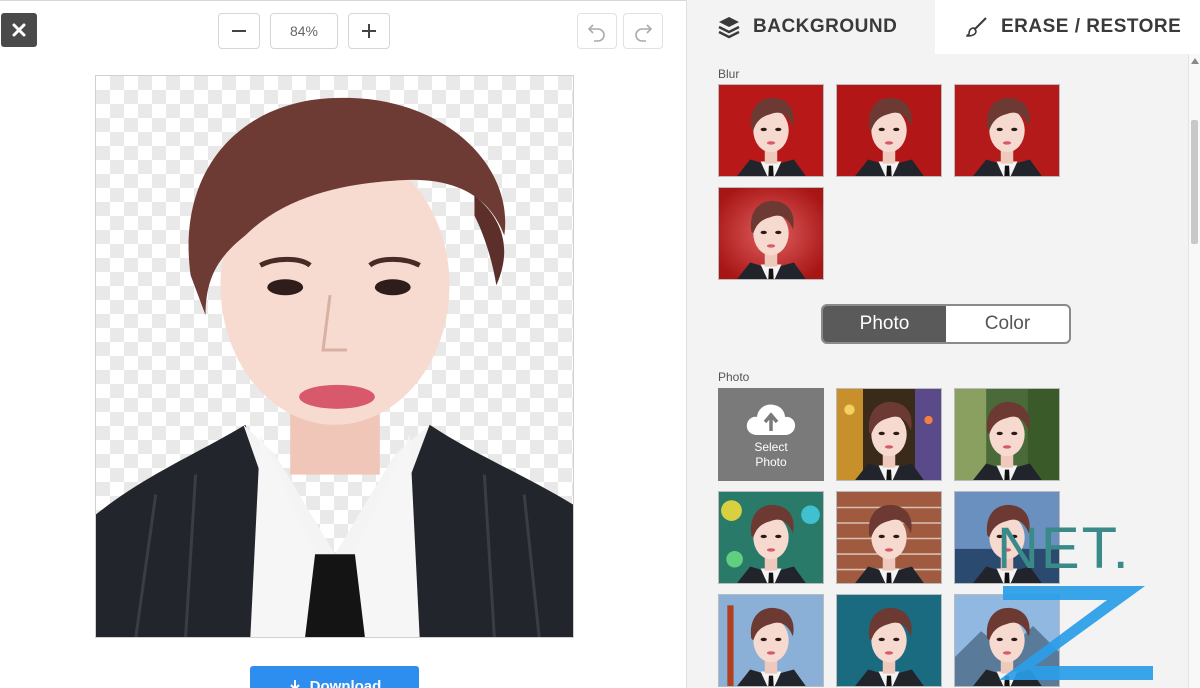  What do you see at coordinates (771, 446) in the screenshot?
I see `select-photo-line1: Select` at bounding box center [771, 446].